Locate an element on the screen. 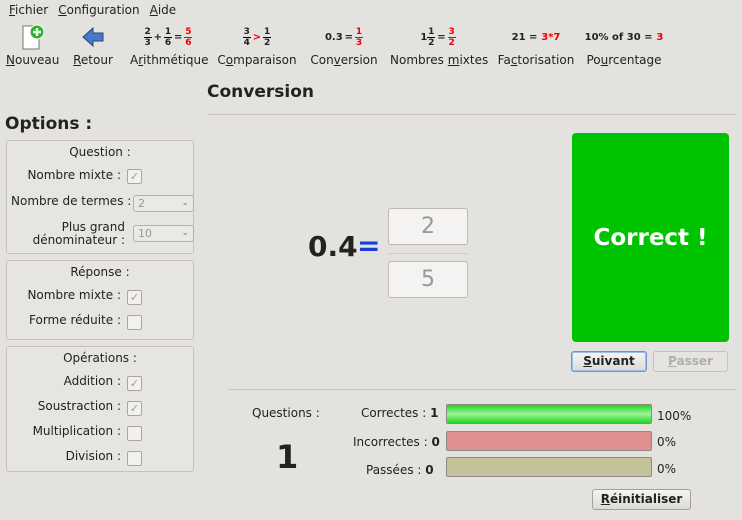  skipped-percent: 0% is located at coordinates (667, 469).